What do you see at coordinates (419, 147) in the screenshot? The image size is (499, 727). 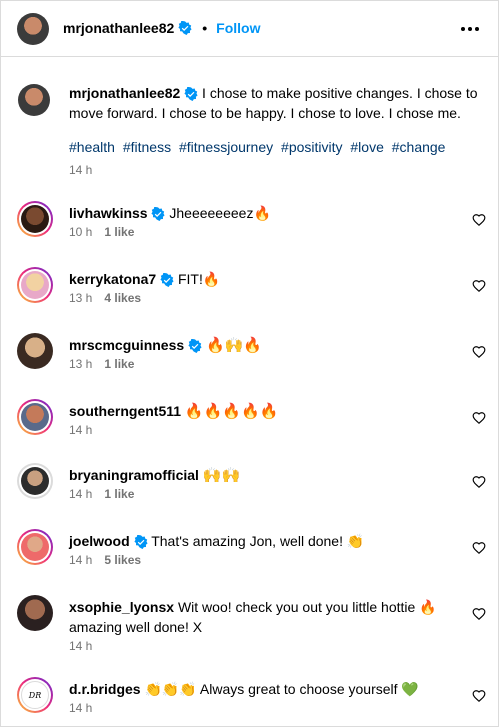 I see `hashtag-link: #change` at bounding box center [419, 147].